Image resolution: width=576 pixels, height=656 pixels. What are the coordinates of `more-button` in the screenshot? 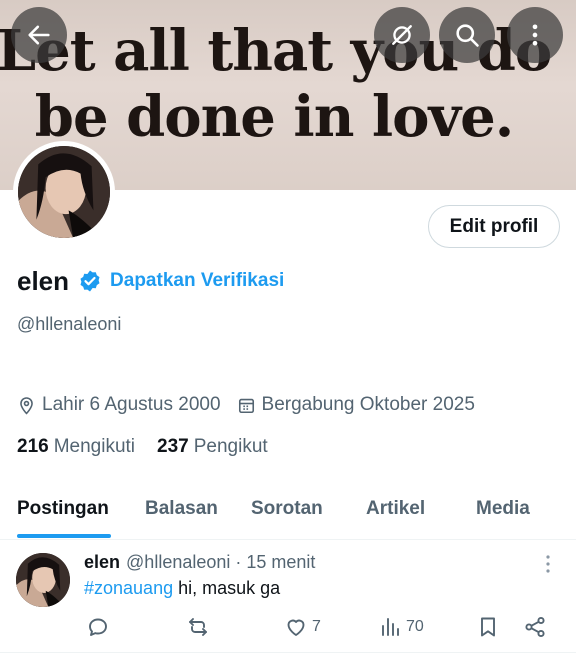 It's located at (535, 35).